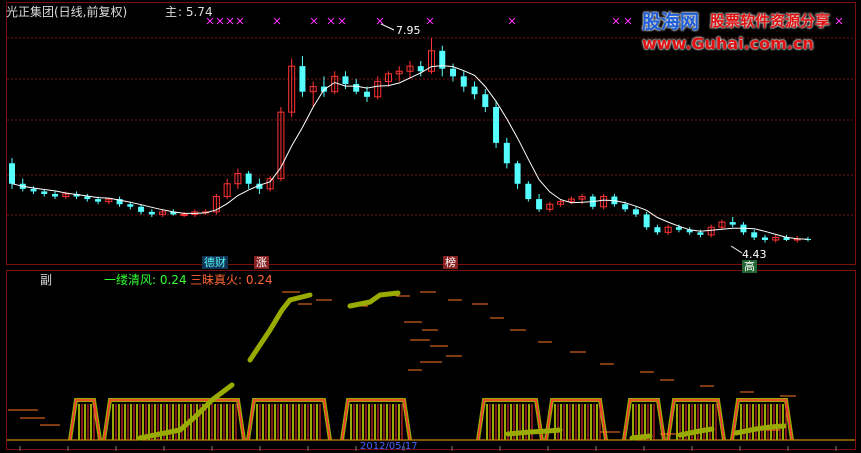  What do you see at coordinates (387, 27) in the screenshot?
I see `high-pointer` at bounding box center [387, 27].